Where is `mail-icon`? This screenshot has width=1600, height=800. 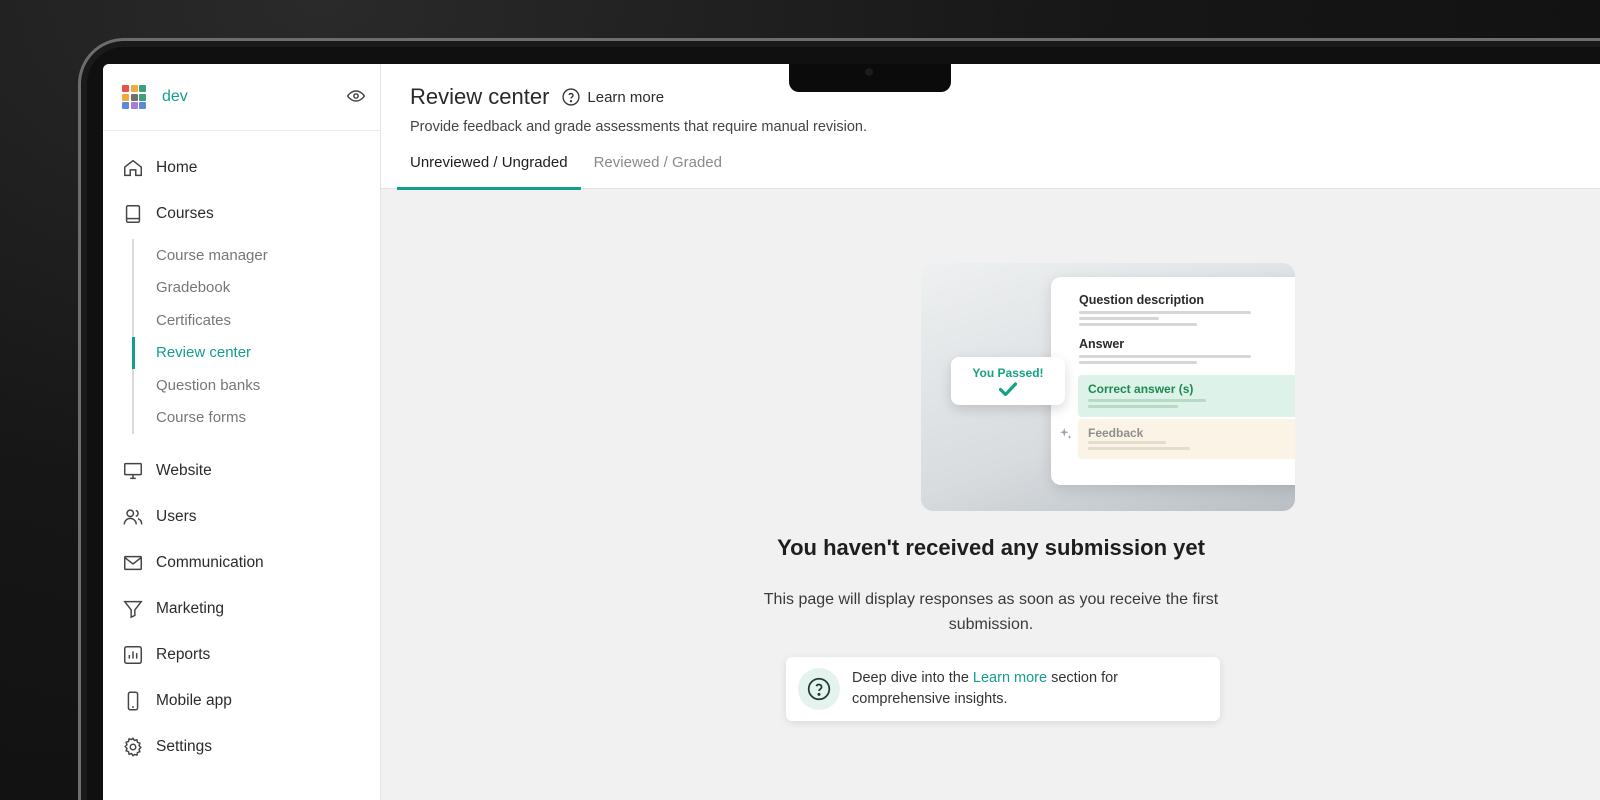 mail-icon is located at coordinates (133, 563).